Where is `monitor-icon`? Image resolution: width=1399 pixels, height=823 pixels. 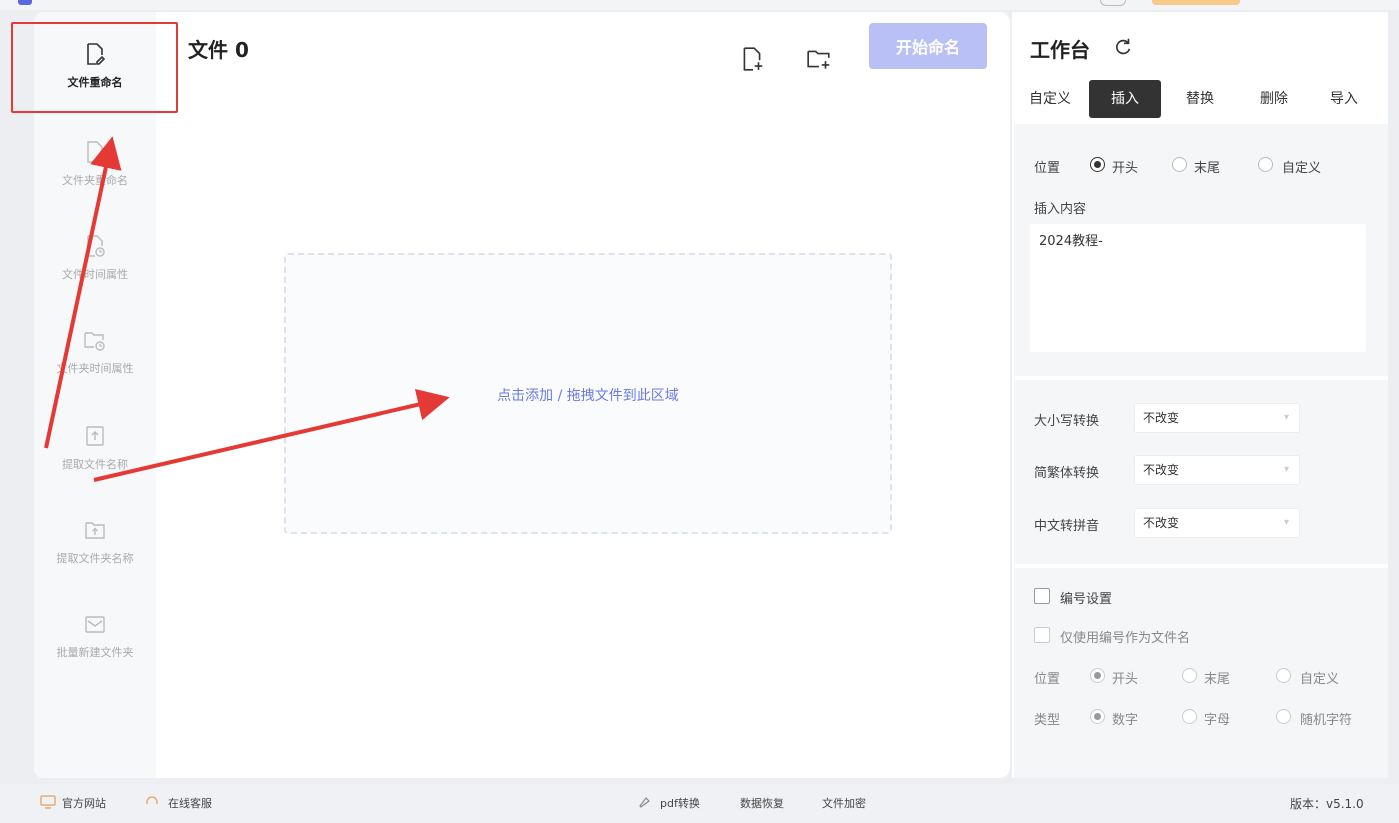 monitor-icon is located at coordinates (48, 802).